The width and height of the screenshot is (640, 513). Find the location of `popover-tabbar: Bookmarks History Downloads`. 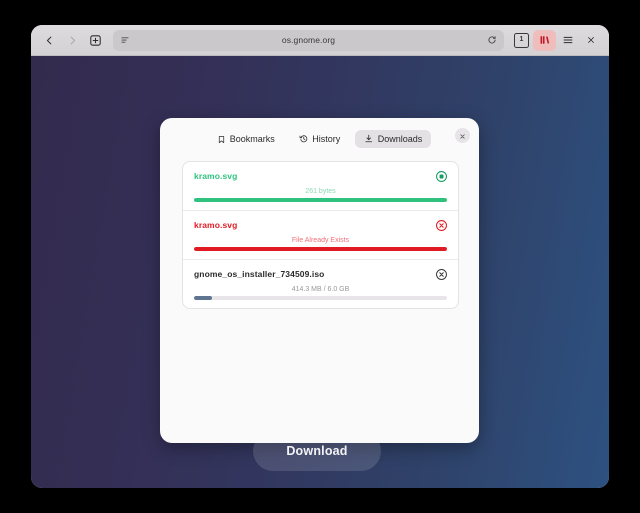

popover-tabbar: Bookmarks History Downloads is located at coordinates (319, 137).